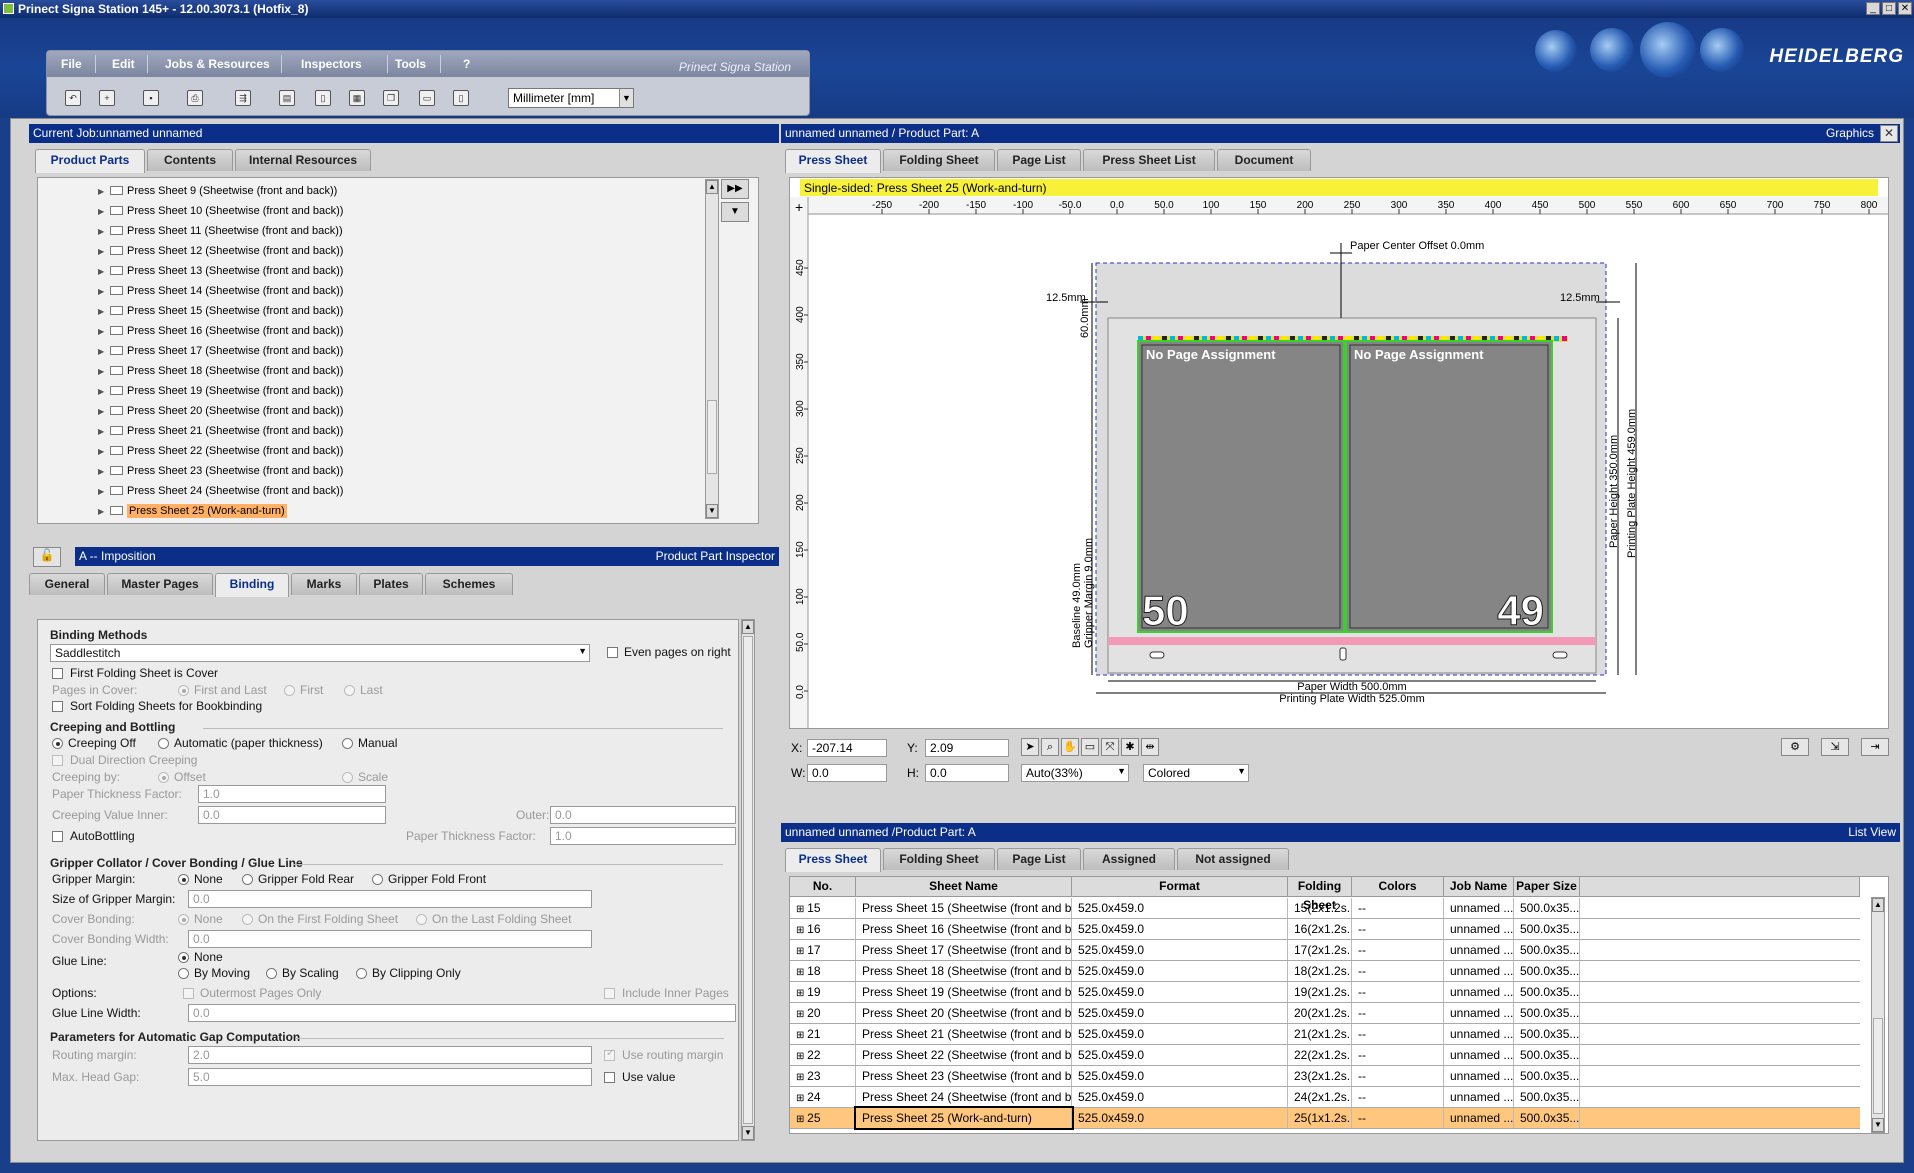 This screenshot has width=1914, height=1173. What do you see at coordinates (1264, 160) in the screenshot?
I see `tab-document: Document` at bounding box center [1264, 160].